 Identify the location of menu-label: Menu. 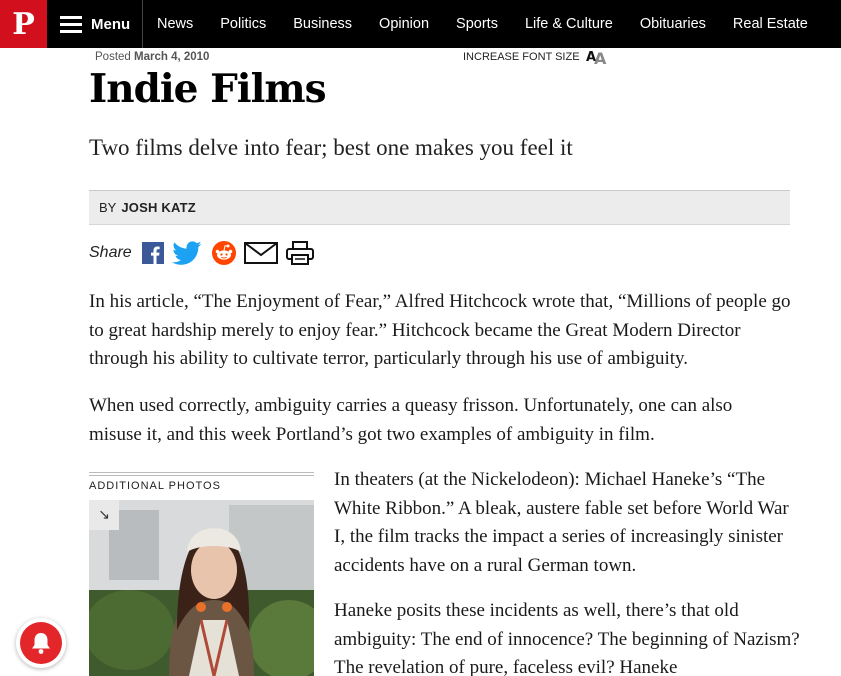
(111, 24).